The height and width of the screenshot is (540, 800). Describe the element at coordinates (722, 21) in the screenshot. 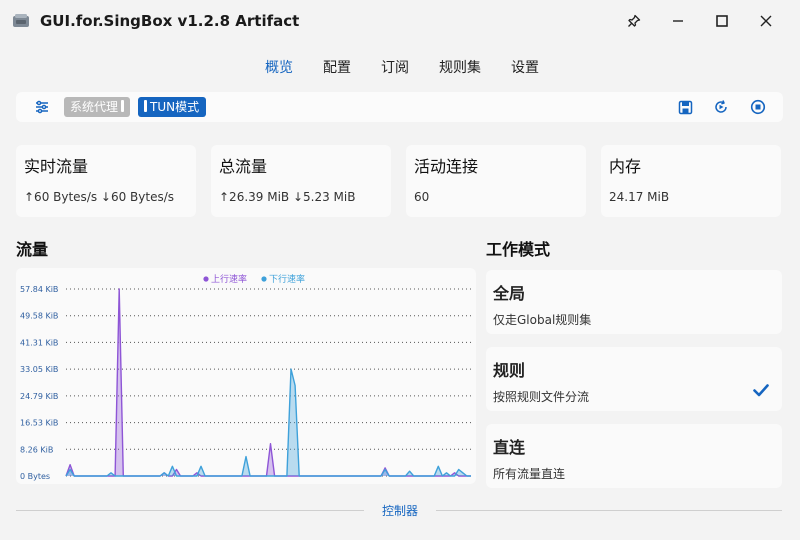

I see `maximize-icon` at that location.